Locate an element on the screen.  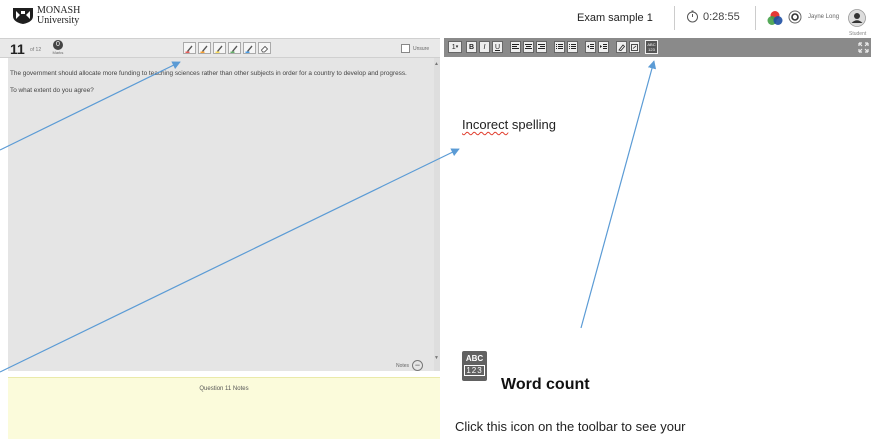
outdent-button is located at coordinates (590, 47).